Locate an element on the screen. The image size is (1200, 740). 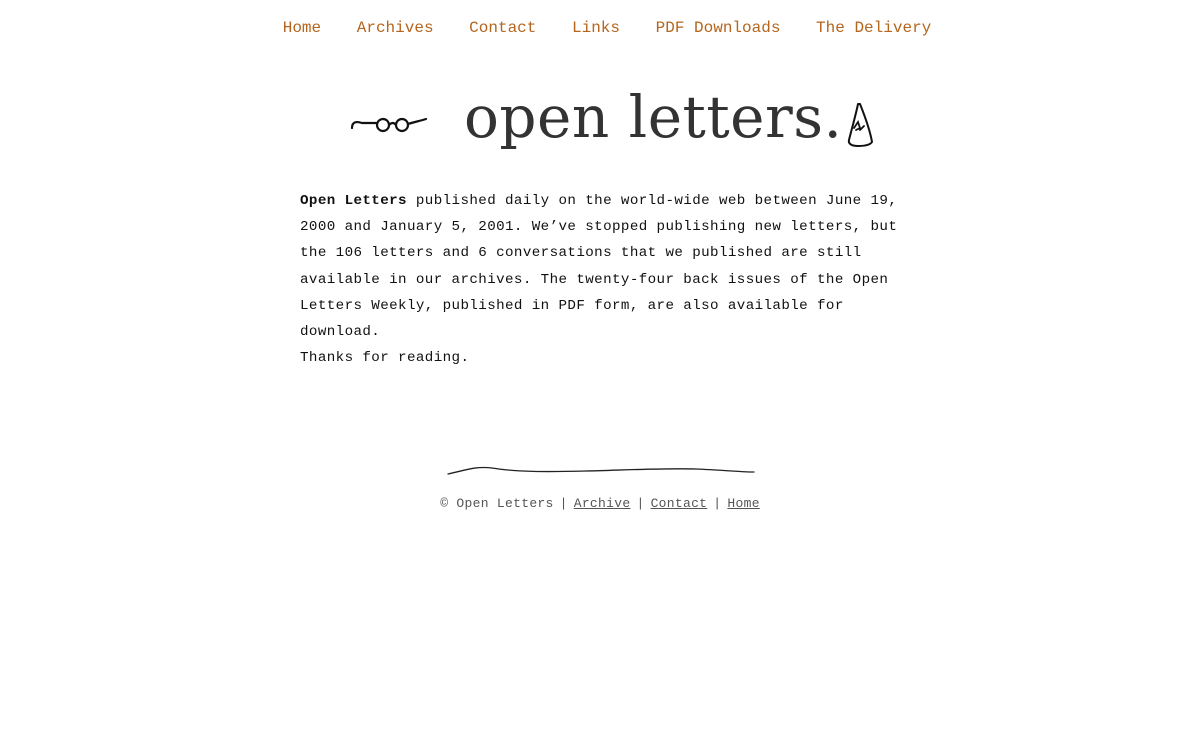
footer: © Open Letters | Archive | Contact | Home is located at coordinates (600, 503).